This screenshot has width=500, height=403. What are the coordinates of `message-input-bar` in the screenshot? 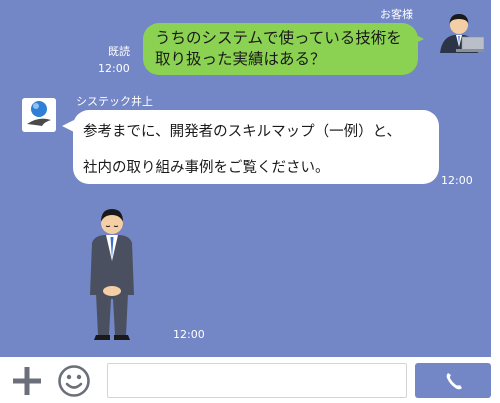 It's located at (250, 380).